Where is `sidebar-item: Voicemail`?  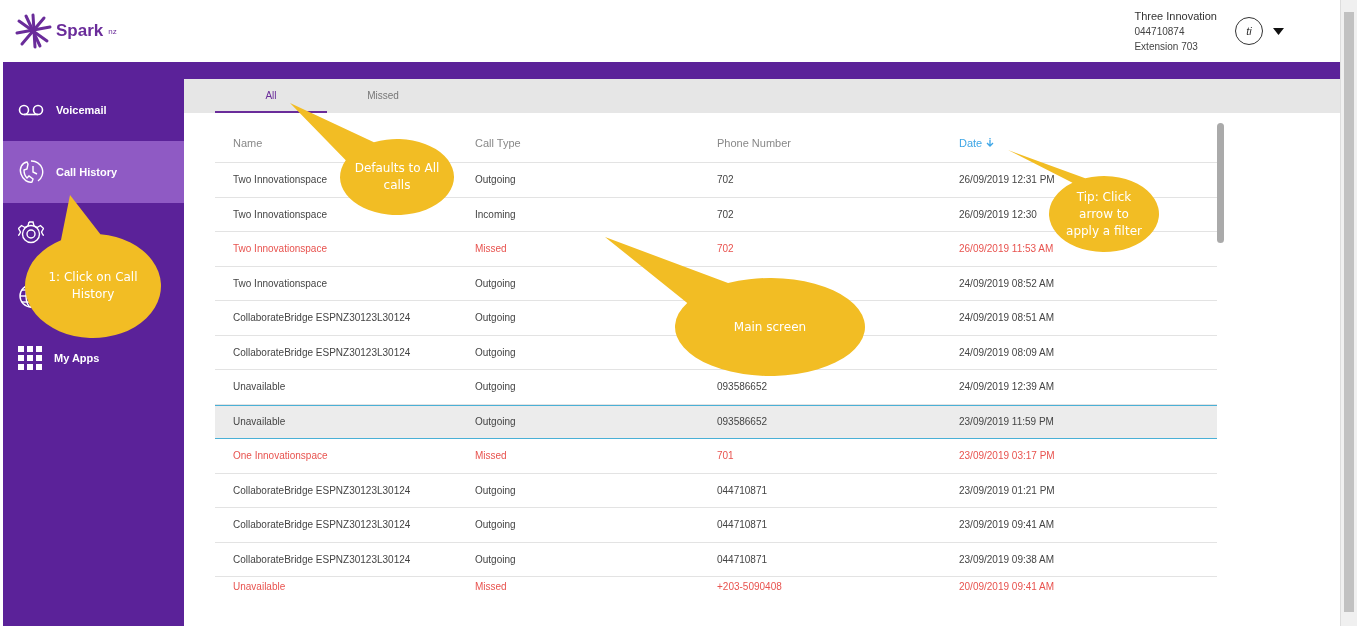
sidebar-item: Voicemail is located at coordinates (93, 110).